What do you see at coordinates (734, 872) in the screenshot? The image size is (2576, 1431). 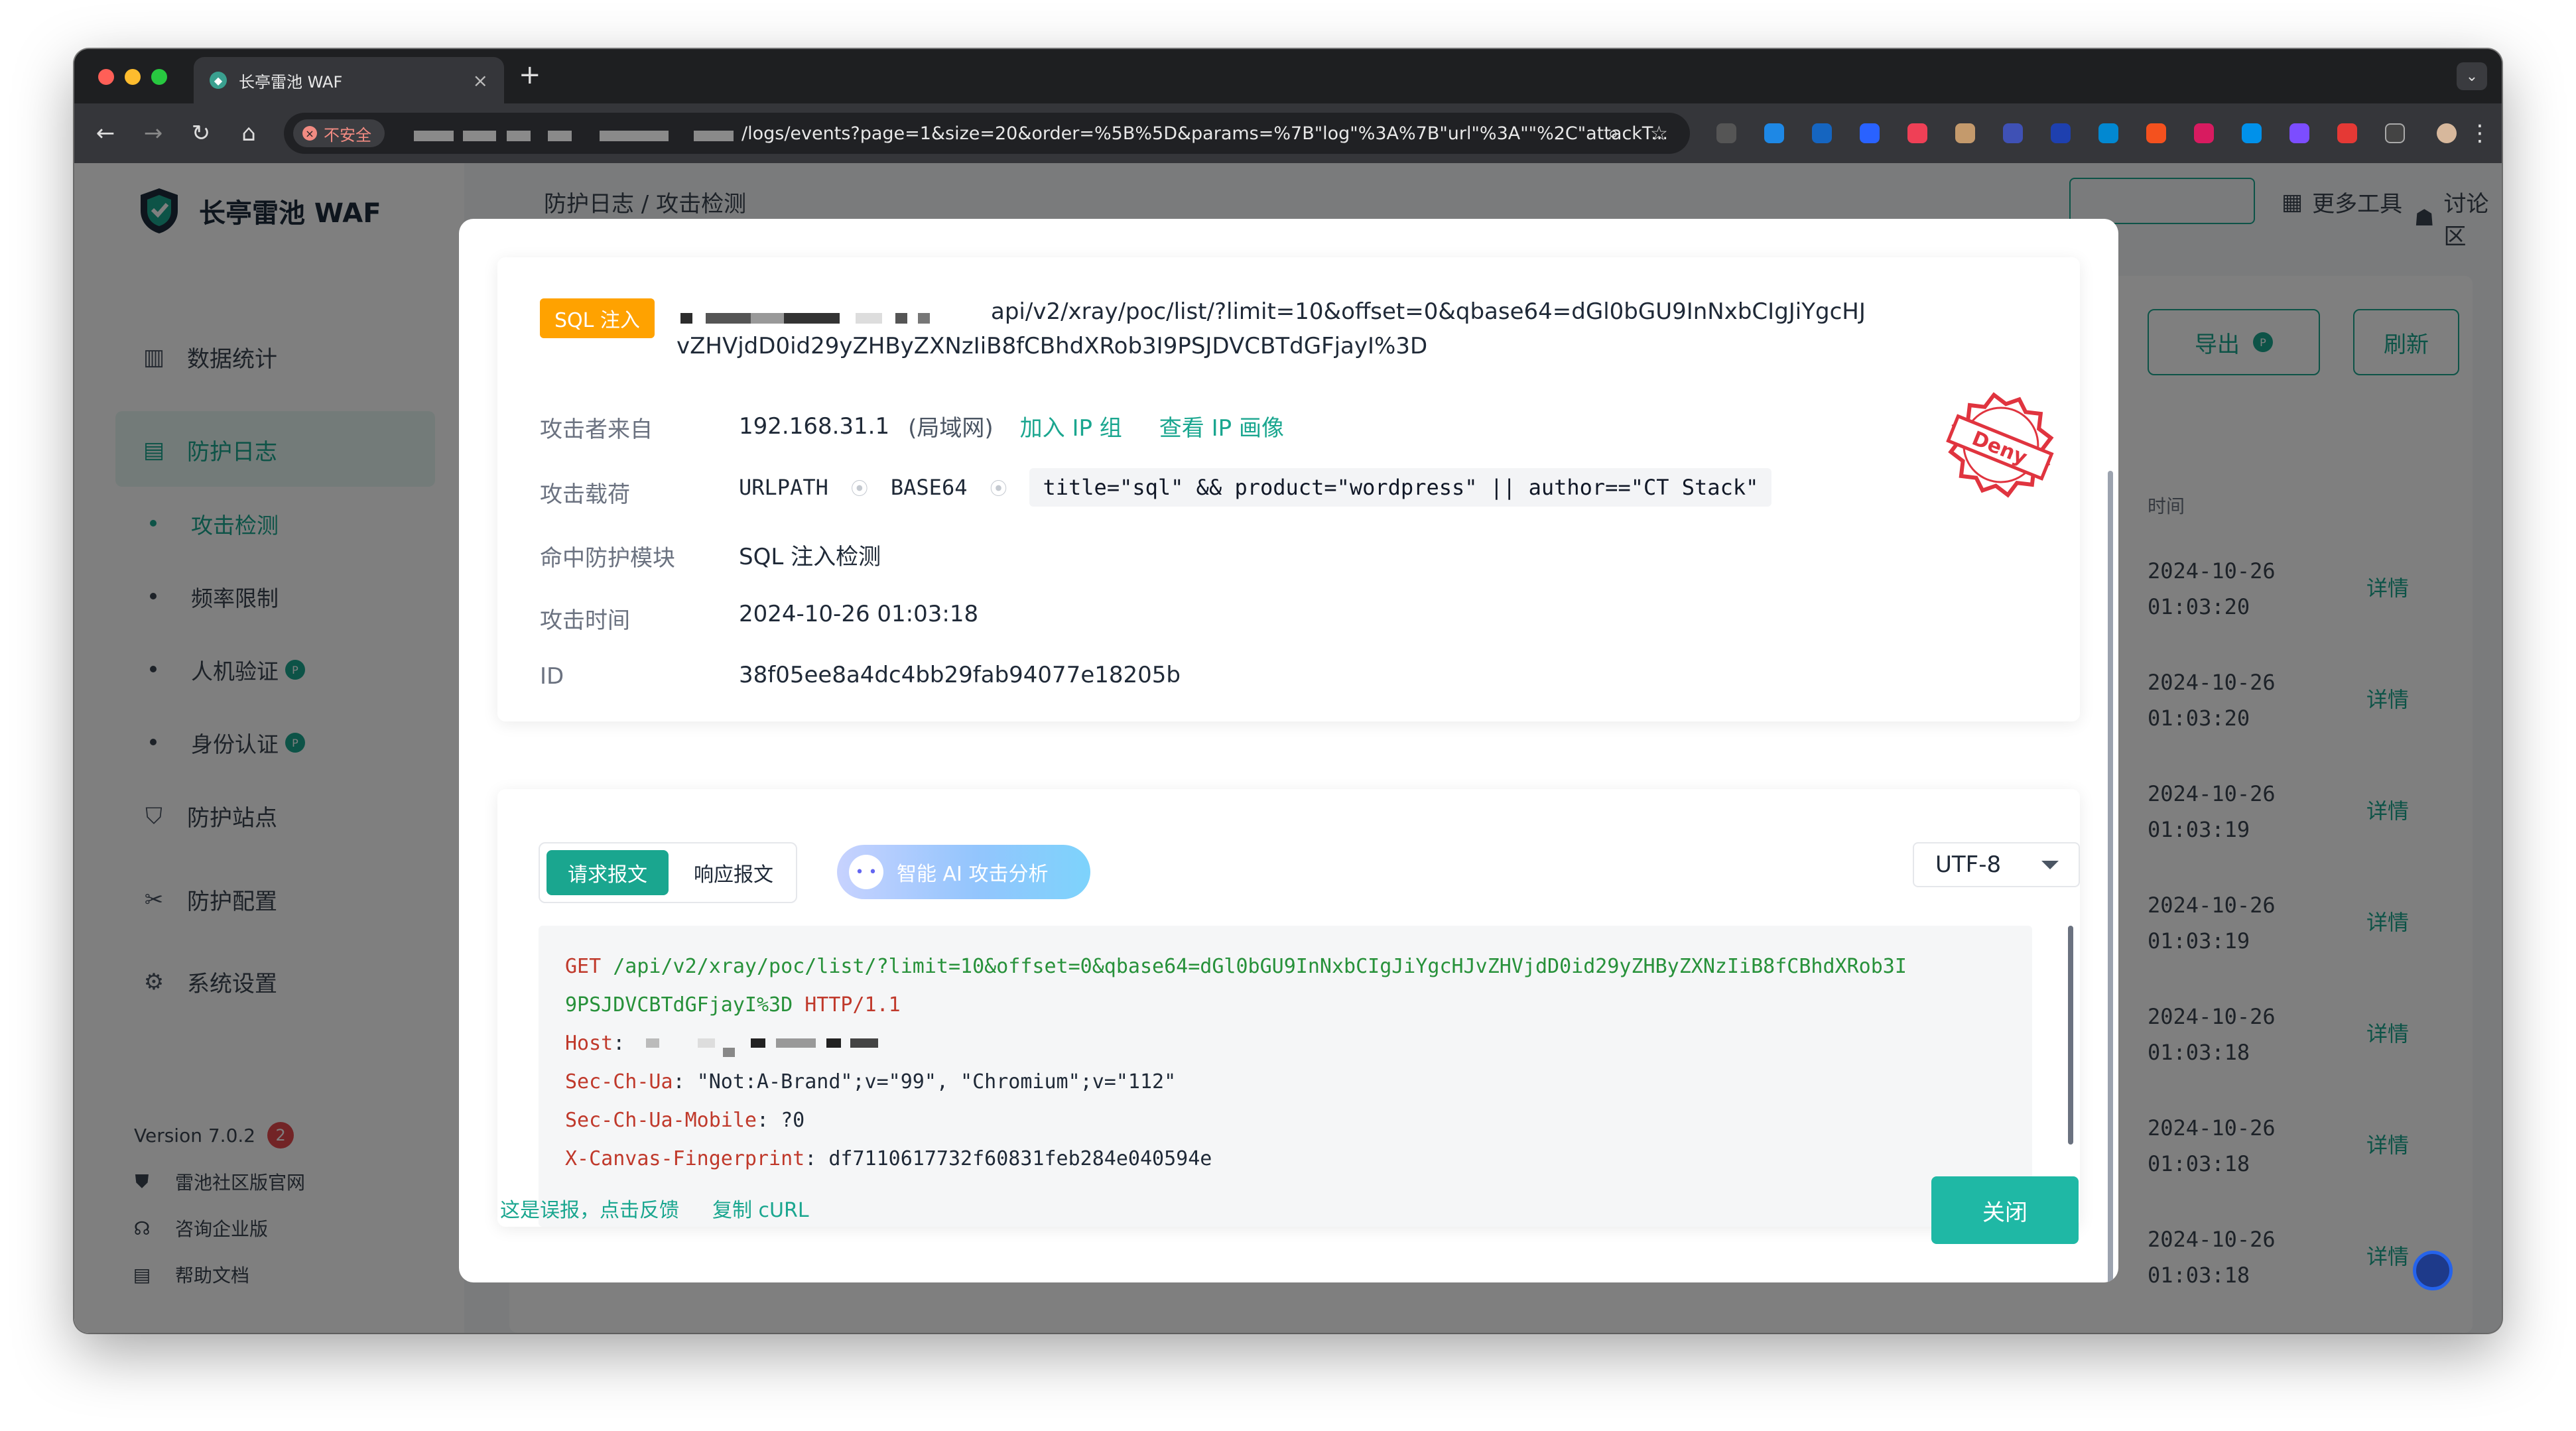 I see `tab-response: 响应报文` at bounding box center [734, 872].